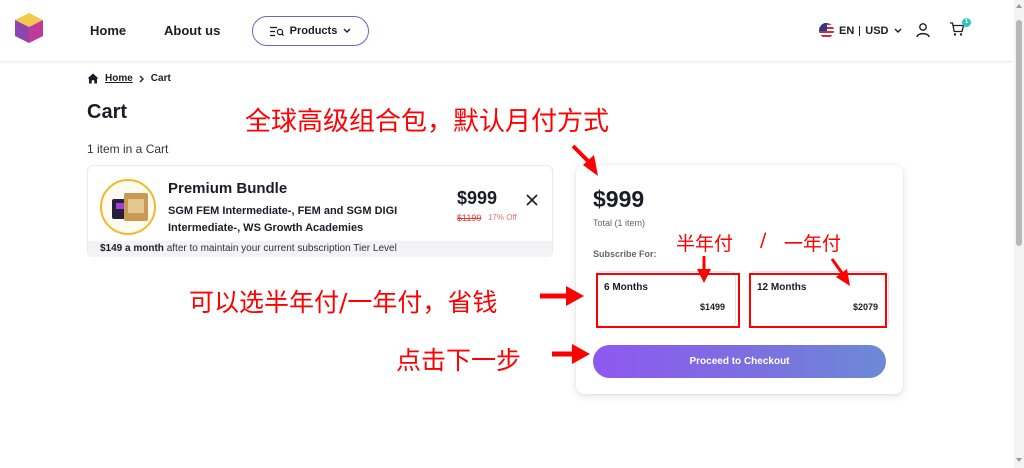 This screenshot has height=468, width=1024. I want to click on product-old-price: $1199, so click(469, 218).